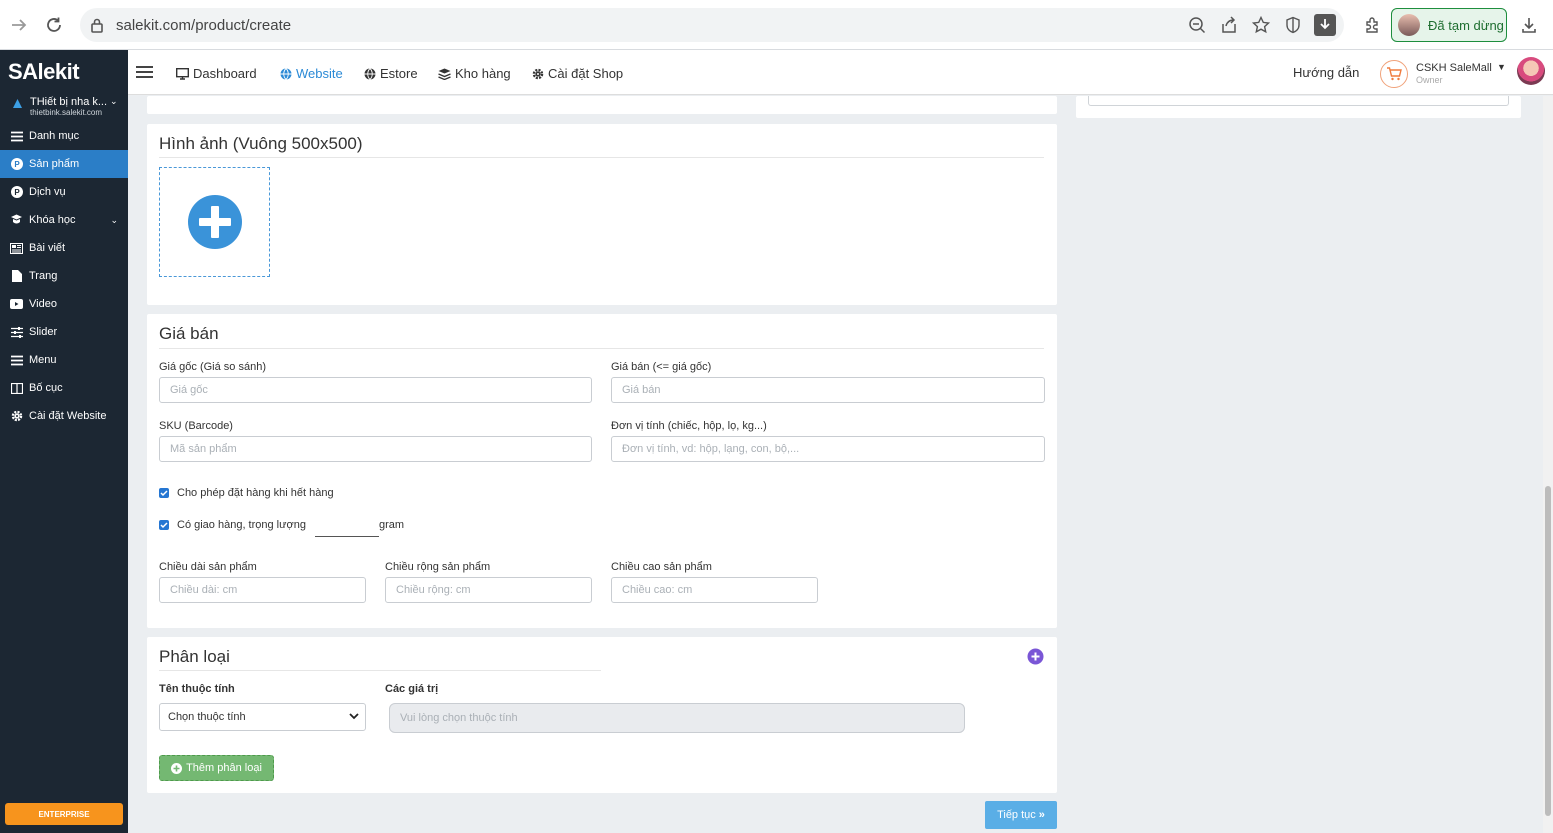 This screenshot has height=833, width=1553. What do you see at coordinates (43, 332) in the screenshot?
I see `sidebar-item-label: Slider` at bounding box center [43, 332].